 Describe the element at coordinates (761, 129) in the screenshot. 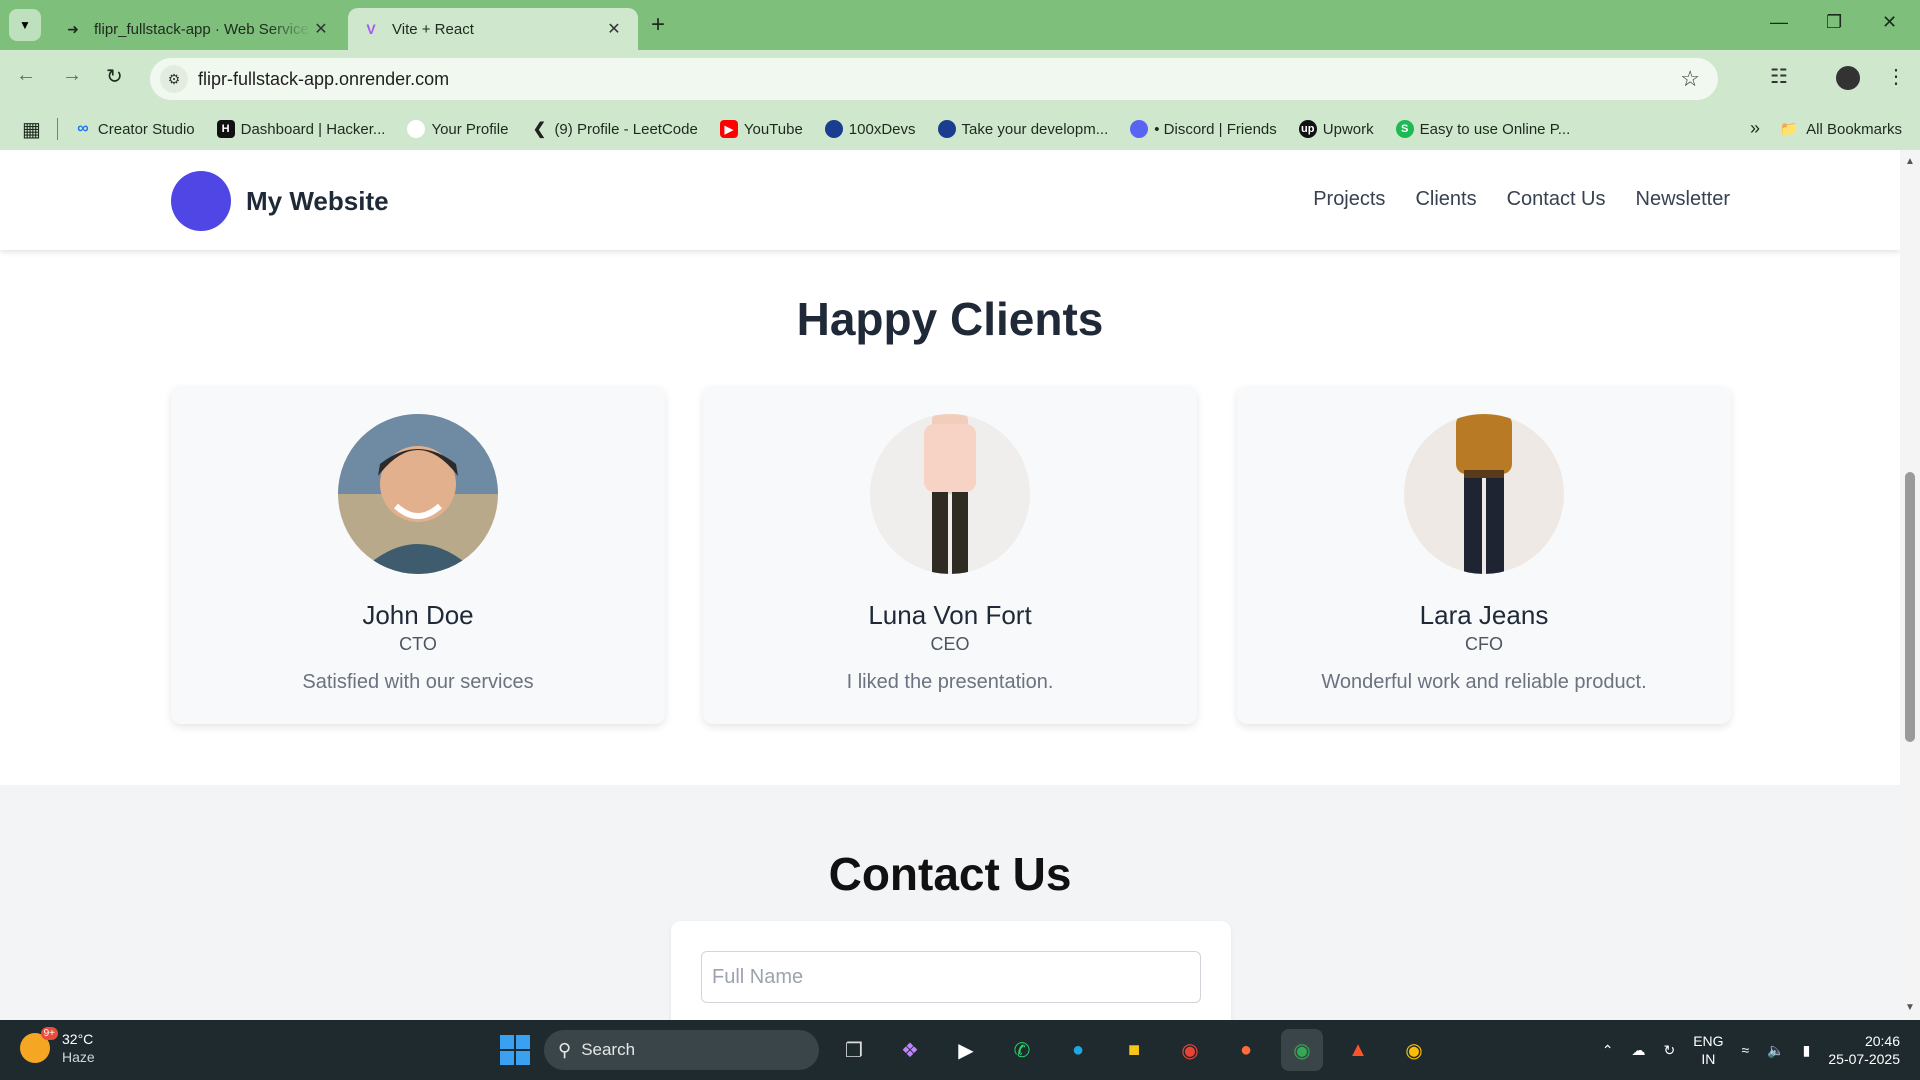

I see `bookmark-youtube: ▶ YouTube` at that location.